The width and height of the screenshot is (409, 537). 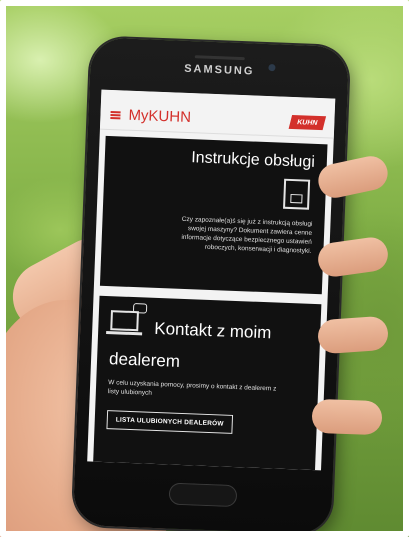 What do you see at coordinates (160, 116) in the screenshot?
I see `app-title: MyKUHN` at bounding box center [160, 116].